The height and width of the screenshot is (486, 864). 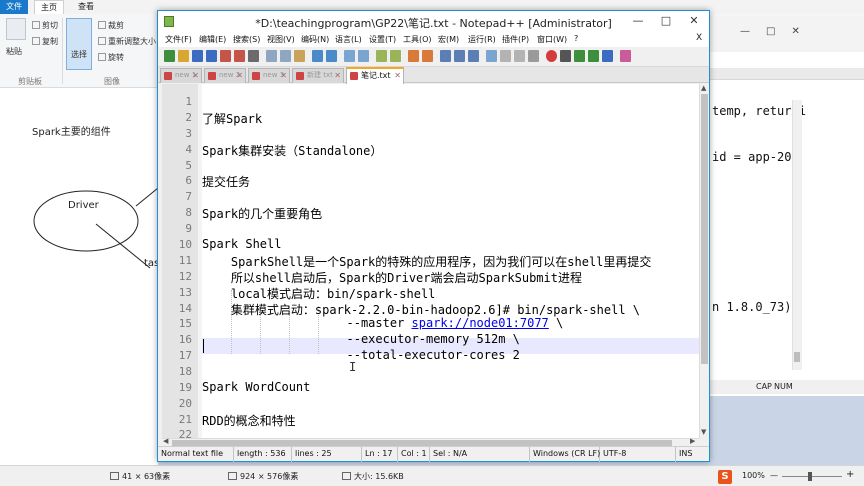 I want to click on file-icon, so click(x=168, y=76).